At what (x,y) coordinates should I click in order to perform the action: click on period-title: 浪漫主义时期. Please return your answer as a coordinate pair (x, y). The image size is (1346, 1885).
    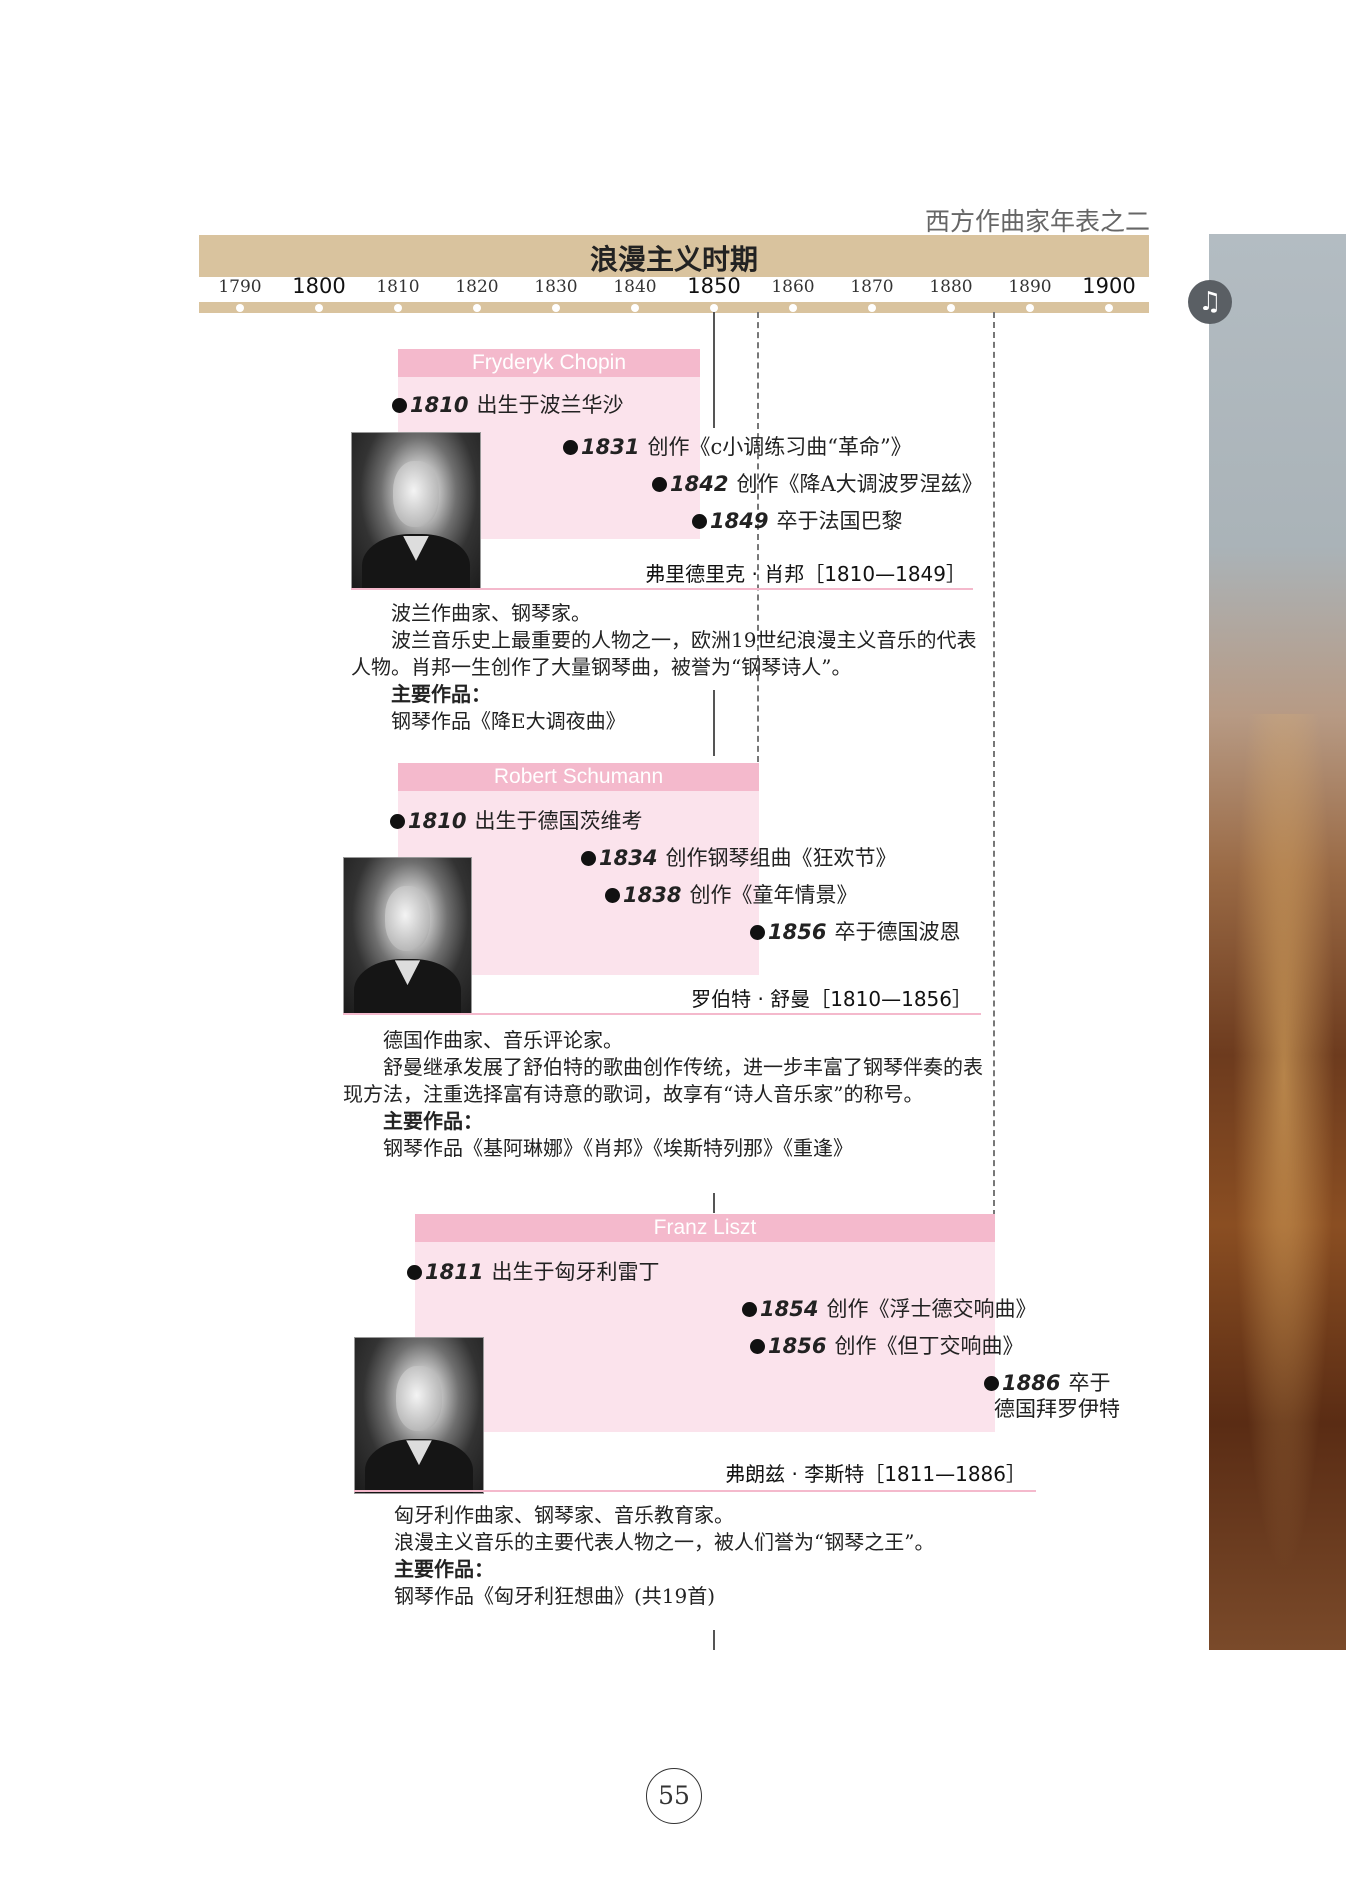
    Looking at the image, I should click on (673, 259).